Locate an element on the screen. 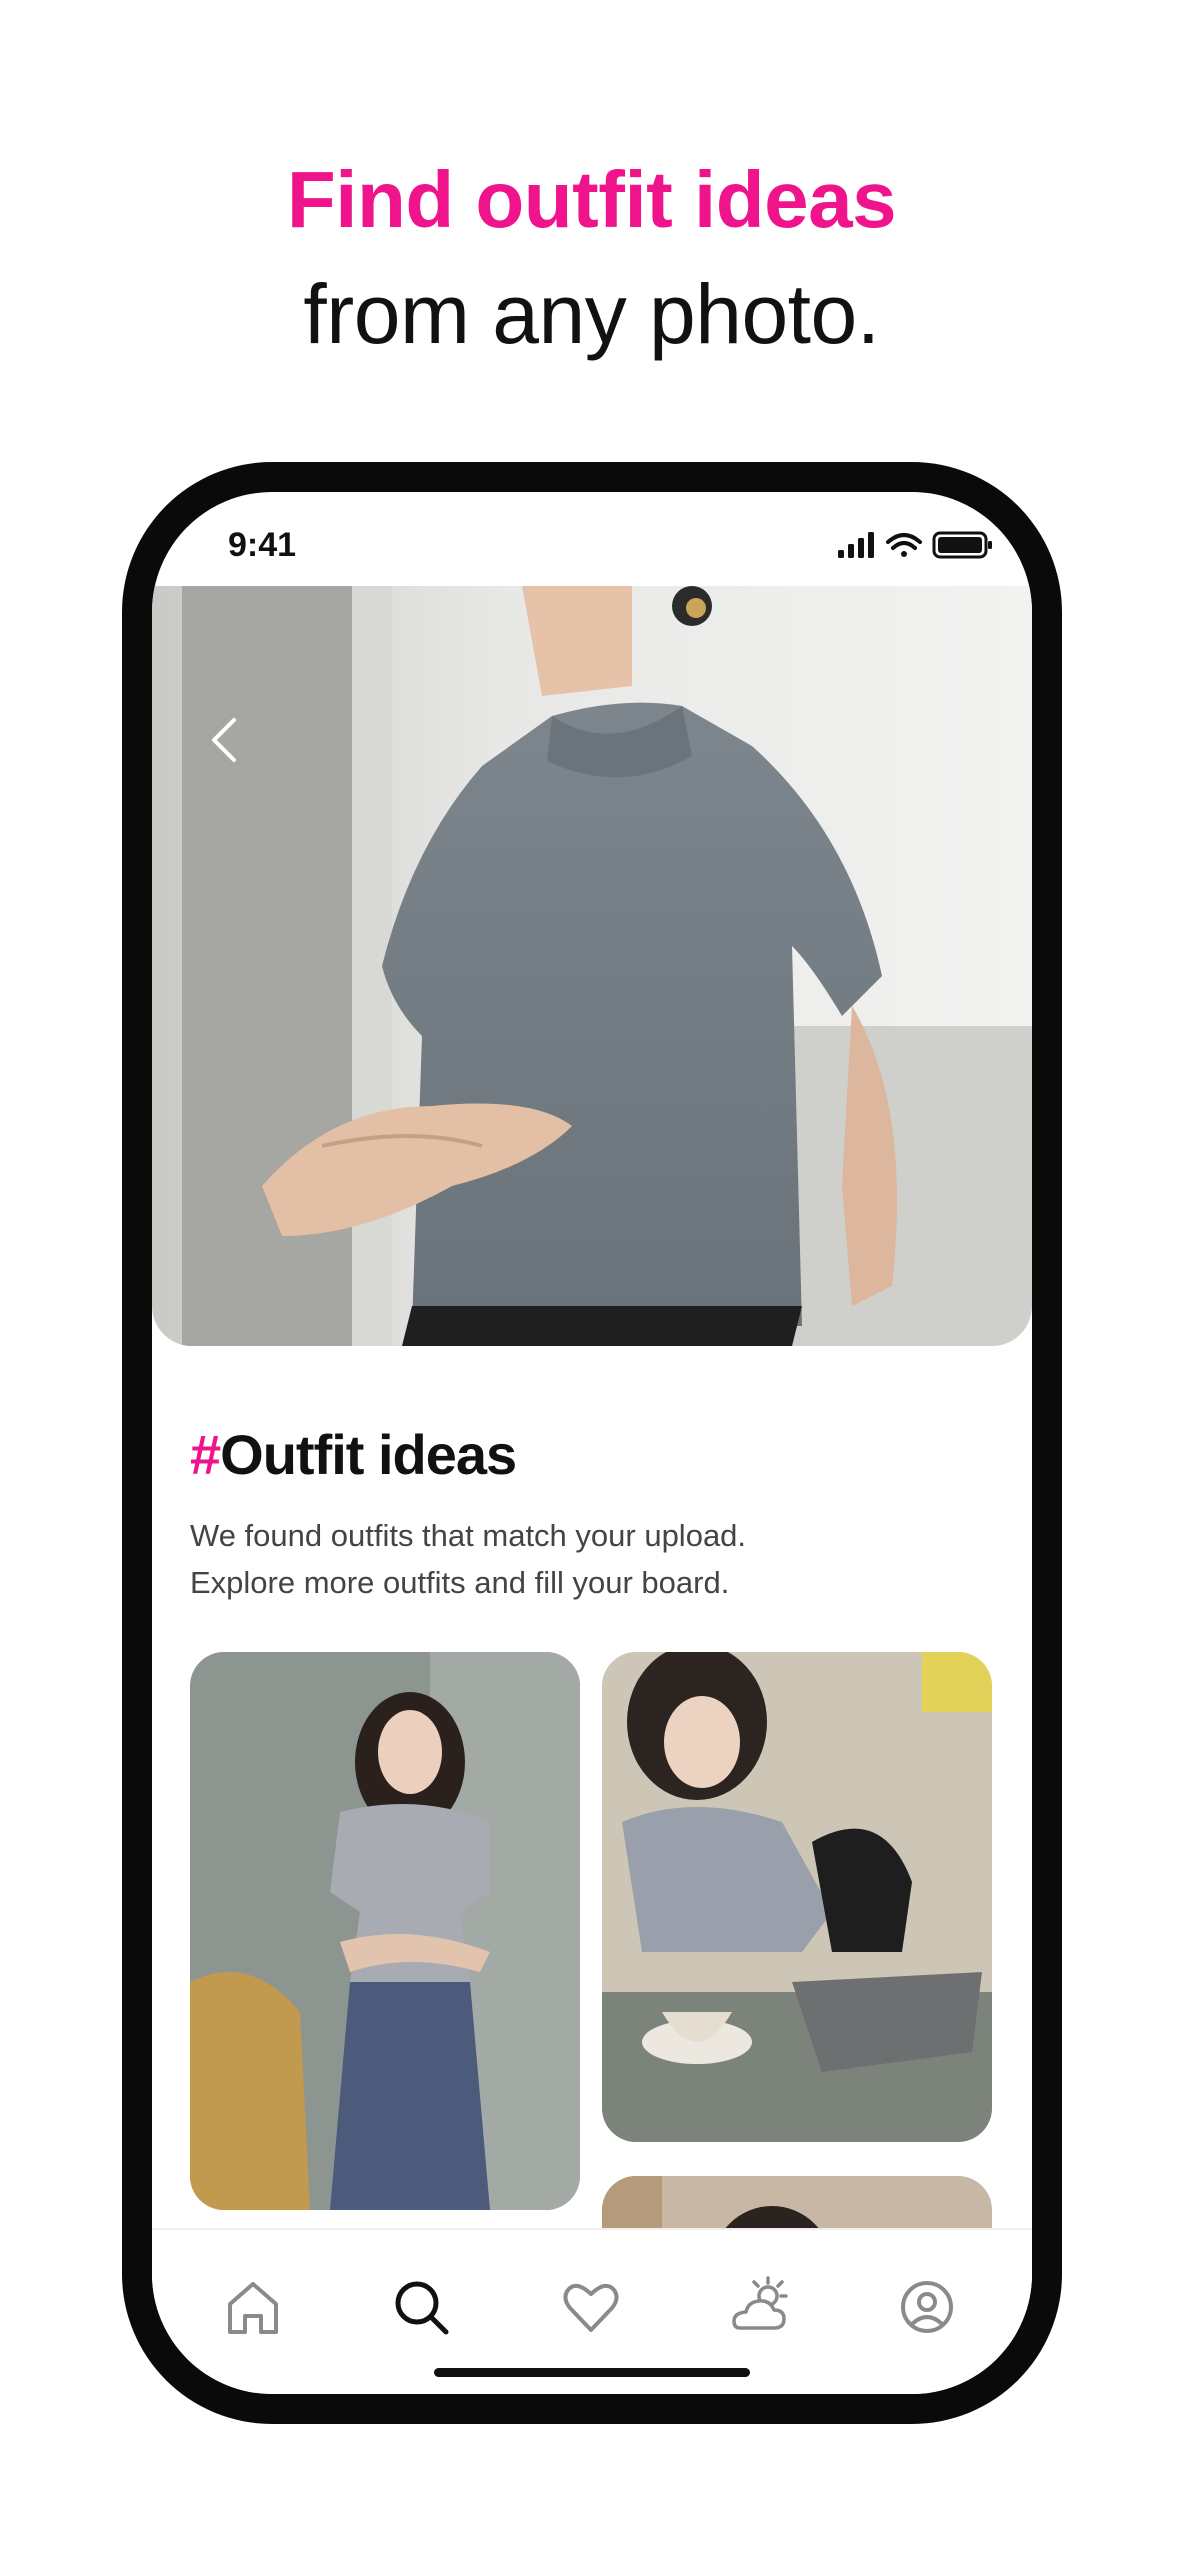 This screenshot has height=2560, width=1183. tab-profile is located at coordinates (927, 2307).